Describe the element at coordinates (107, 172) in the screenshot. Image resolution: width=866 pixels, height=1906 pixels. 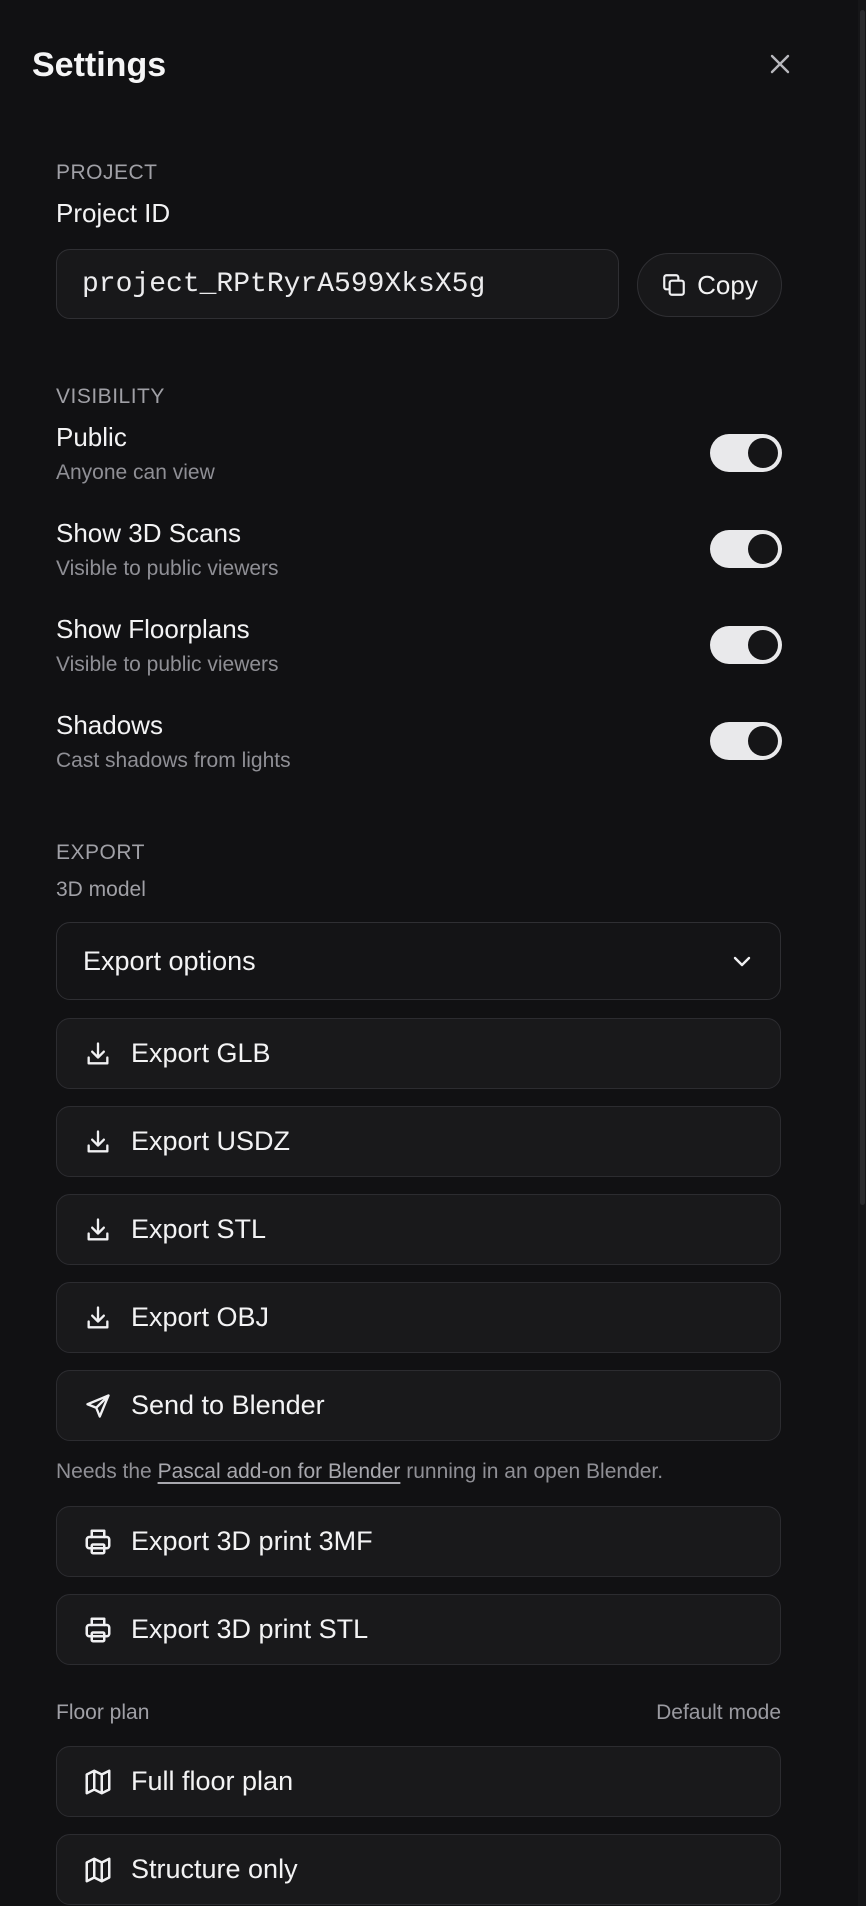
I see `section-label-project: PROJECT` at that location.